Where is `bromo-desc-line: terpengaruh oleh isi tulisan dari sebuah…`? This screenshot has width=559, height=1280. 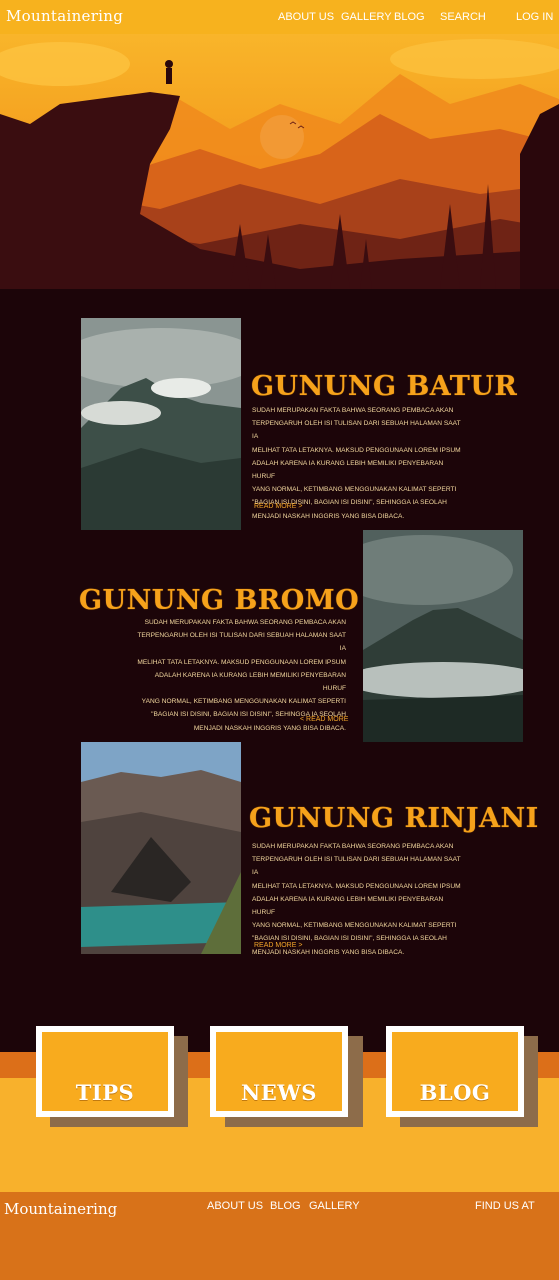 bromo-desc-line: terpengaruh oleh isi tulisan dari sebuah… is located at coordinates (241, 642).